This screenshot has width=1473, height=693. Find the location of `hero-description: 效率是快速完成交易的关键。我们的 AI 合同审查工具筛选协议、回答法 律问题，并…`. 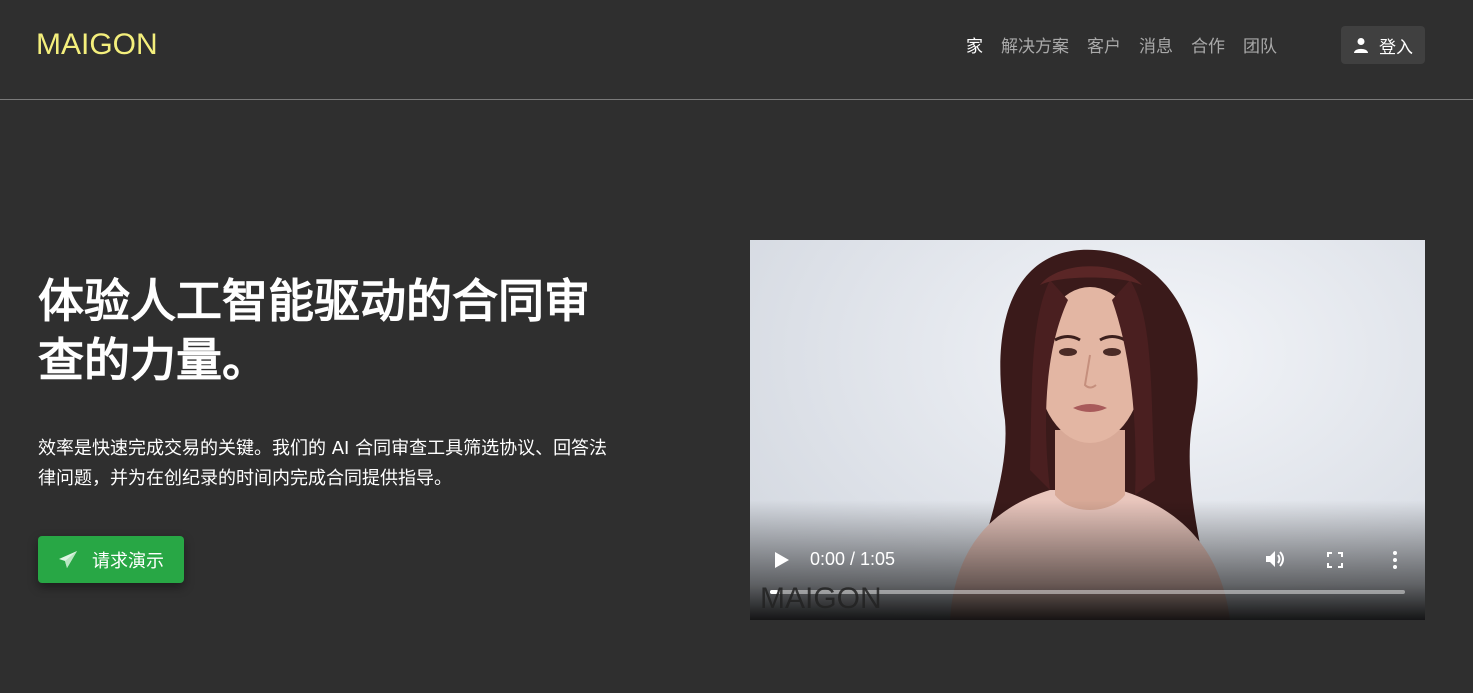

hero-description: 效率是快速完成交易的关键。我们的 AI 合同审查工具筛选协议、回答法 律问题，并… is located at coordinates (358, 464).